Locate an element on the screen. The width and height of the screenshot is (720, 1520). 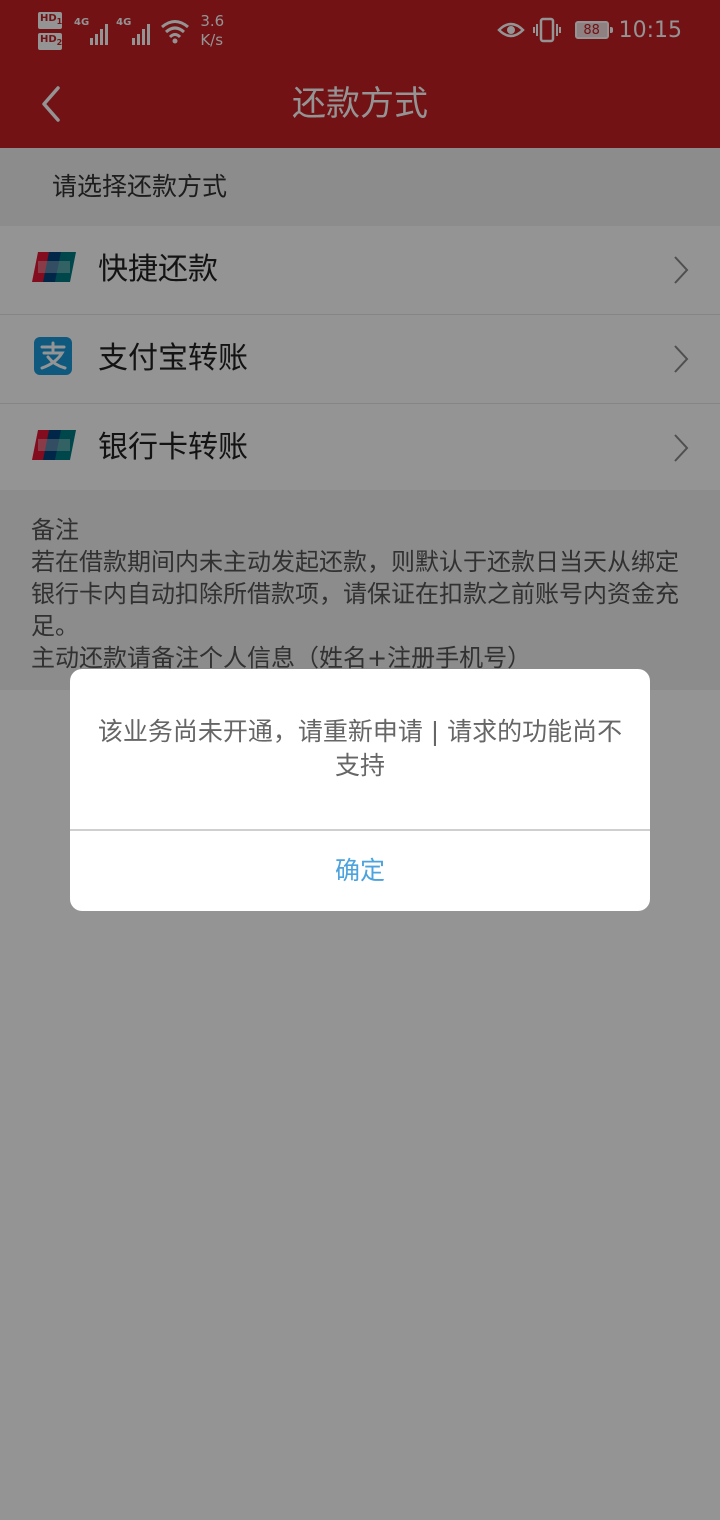
dialog-message: 该业务尚未开通，请重新申请 | 请求的功能尚不支持 is located at coordinates (360, 748).